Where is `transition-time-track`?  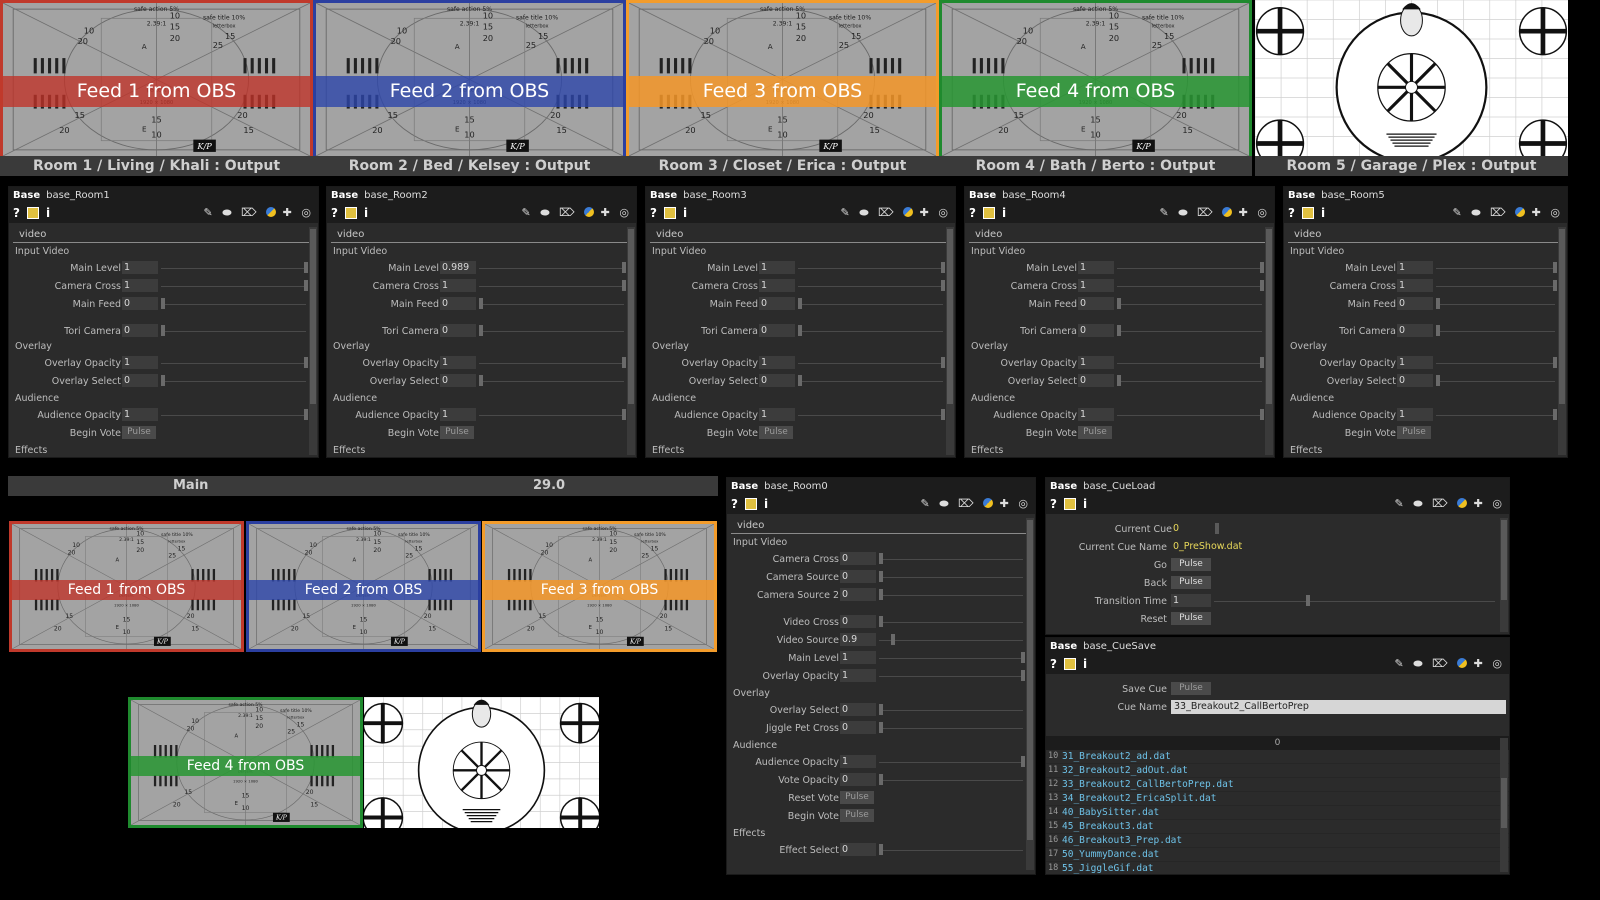 transition-time-track is located at coordinates (1354, 601).